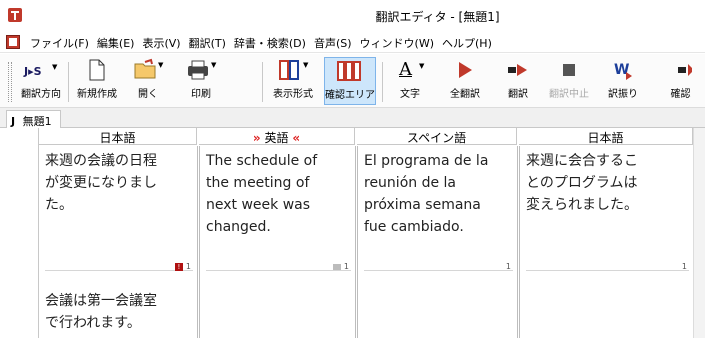 The width and height of the screenshot is (705, 338). What do you see at coordinates (467, 43) in the screenshot?
I see `menu-help: ヘルプ(H)` at bounding box center [467, 43].